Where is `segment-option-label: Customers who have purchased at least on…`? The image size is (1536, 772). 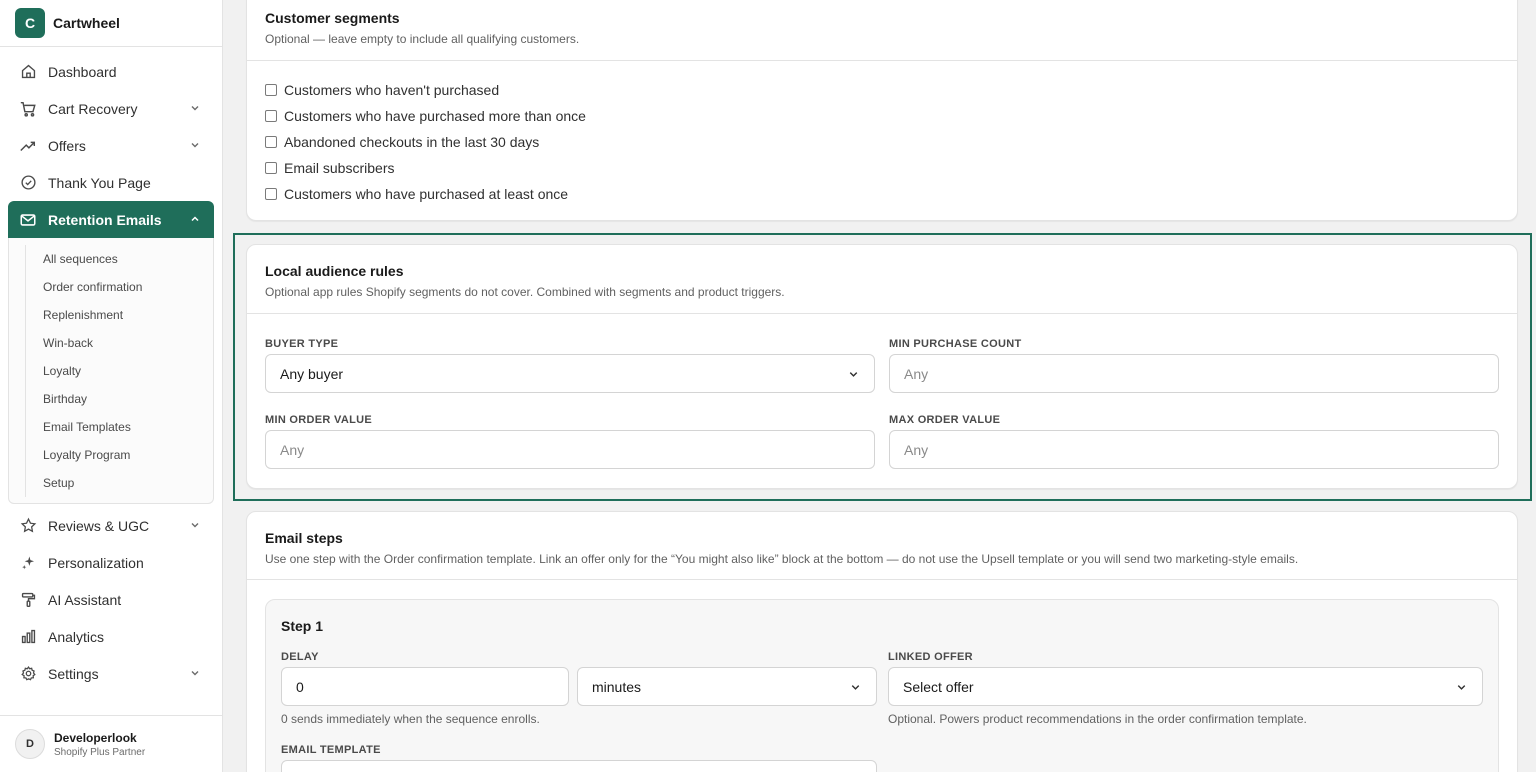
segment-option-label: Customers who have purchased at least on… is located at coordinates (426, 194).